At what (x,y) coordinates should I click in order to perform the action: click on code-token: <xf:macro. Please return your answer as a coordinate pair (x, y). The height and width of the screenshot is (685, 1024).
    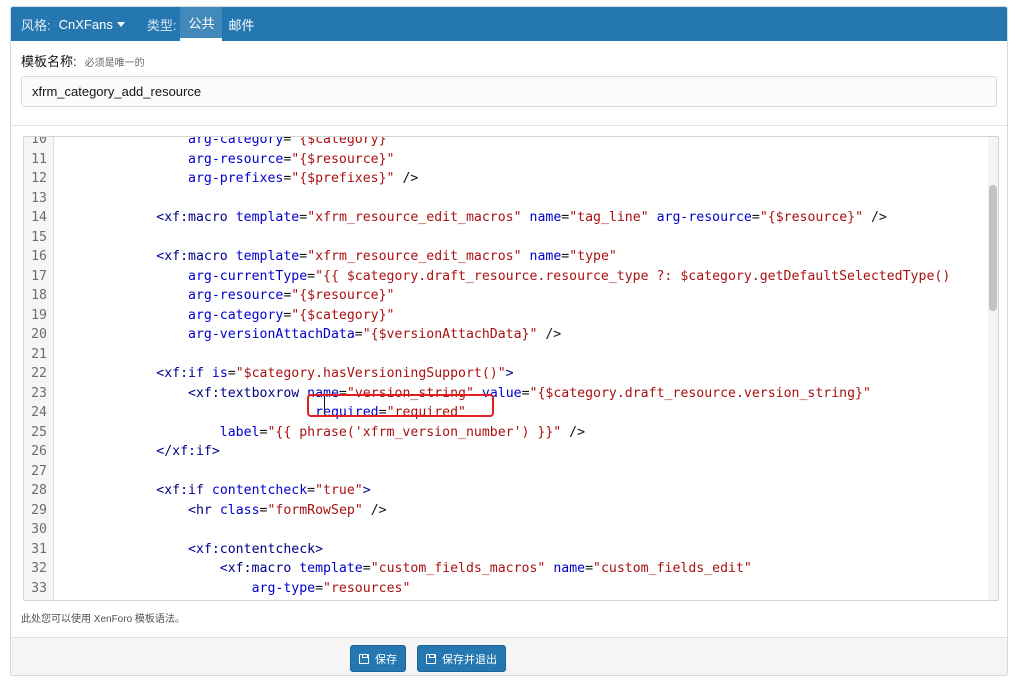
    Looking at the image, I should click on (192, 217).